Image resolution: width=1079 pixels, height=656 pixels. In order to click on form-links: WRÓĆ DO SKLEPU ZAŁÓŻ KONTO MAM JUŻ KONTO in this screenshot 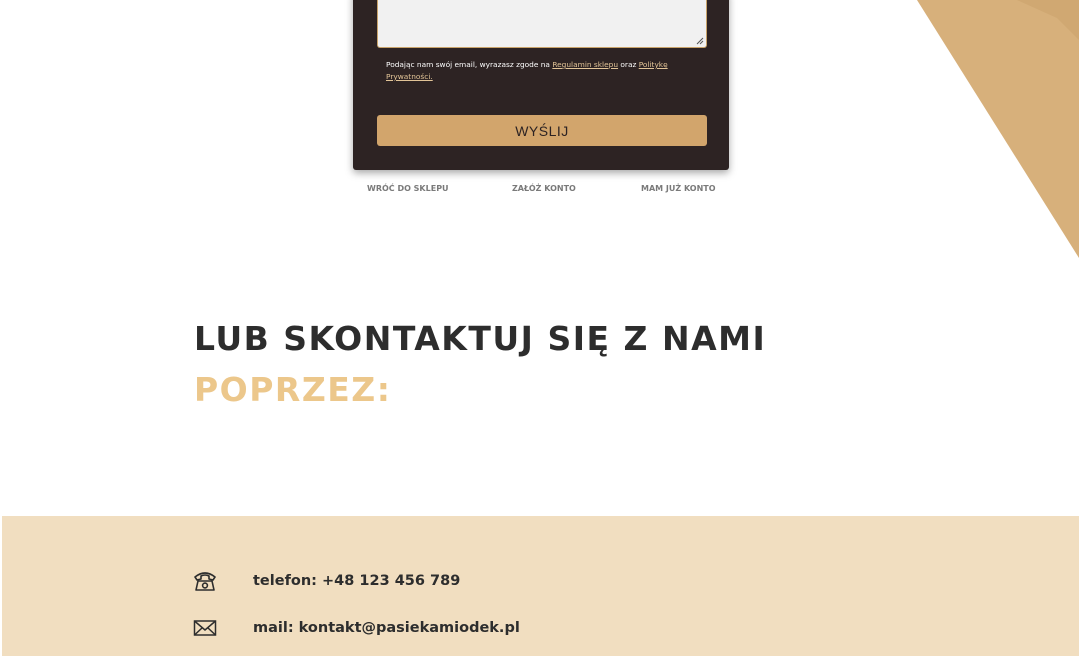, I will do `click(541, 190)`.